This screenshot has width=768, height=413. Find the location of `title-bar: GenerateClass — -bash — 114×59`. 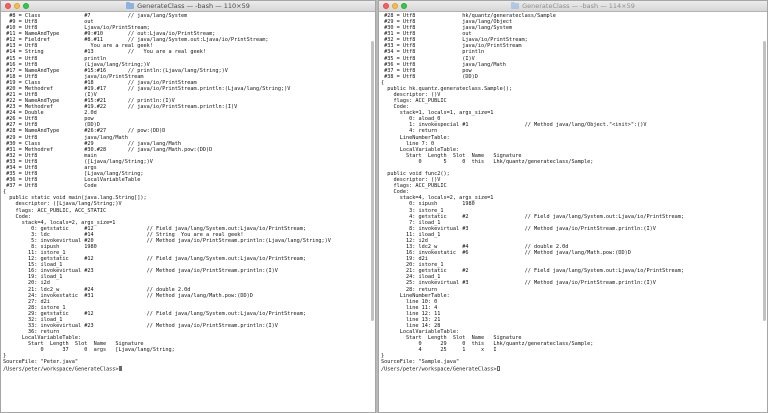

title-bar: GenerateClass — -bash — 114×59 is located at coordinates (573, 6).